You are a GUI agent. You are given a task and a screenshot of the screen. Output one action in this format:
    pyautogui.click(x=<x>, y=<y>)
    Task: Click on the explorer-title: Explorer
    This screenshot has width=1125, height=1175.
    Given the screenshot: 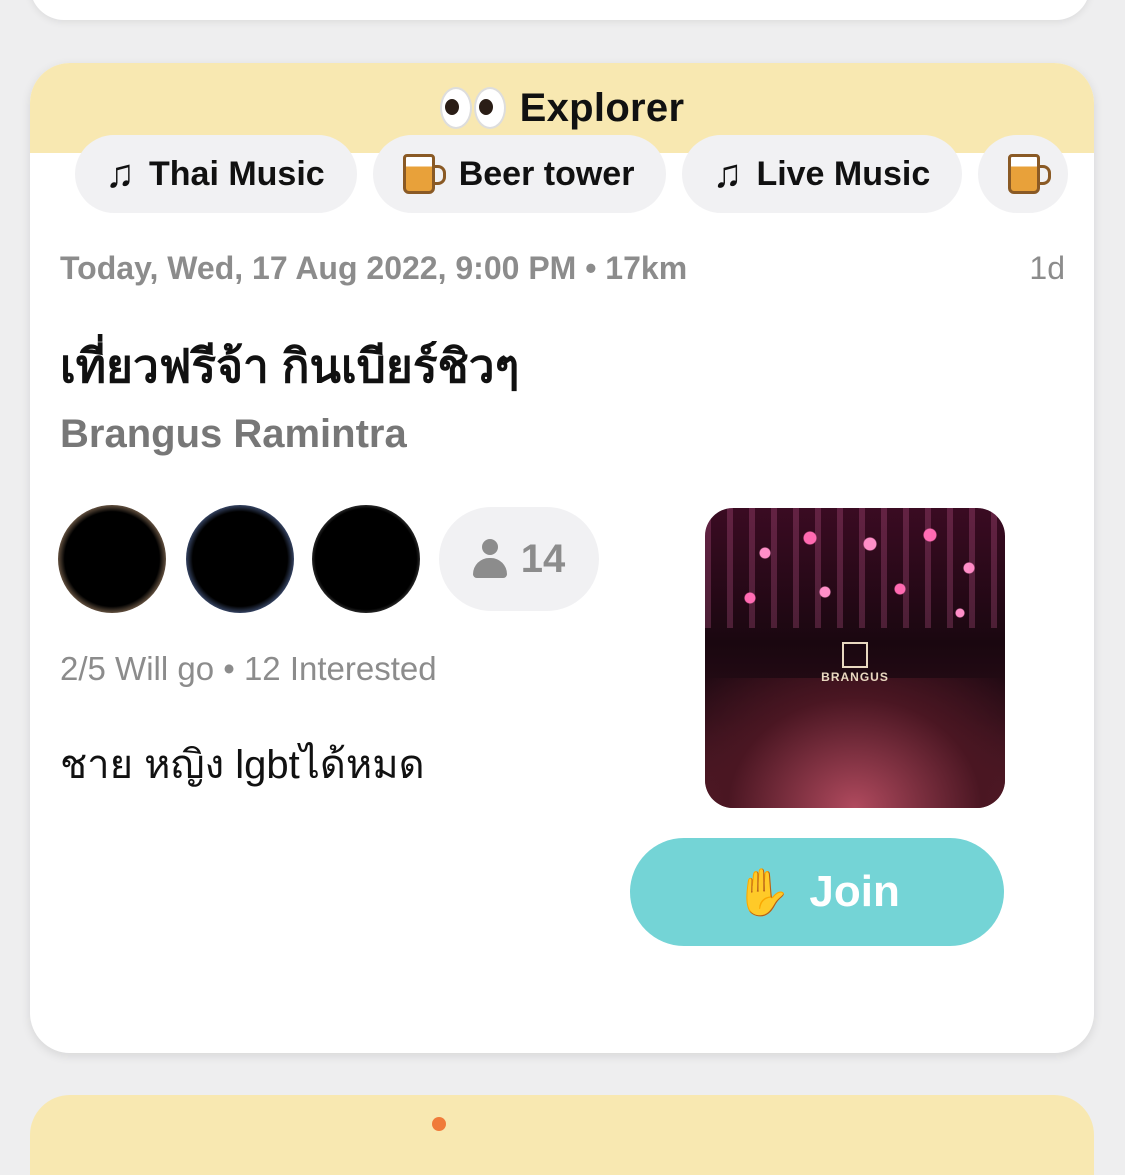 What is the action you would take?
    pyautogui.click(x=602, y=107)
    